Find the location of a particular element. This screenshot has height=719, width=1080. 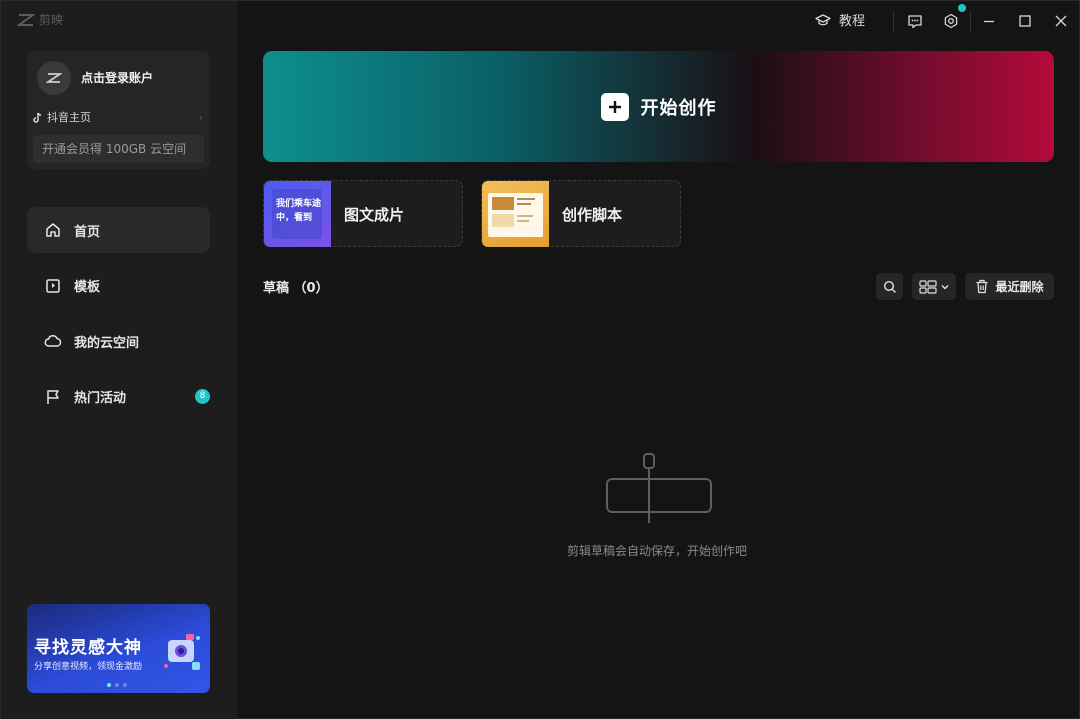

creation-script-thumbnail is located at coordinates (515, 214).